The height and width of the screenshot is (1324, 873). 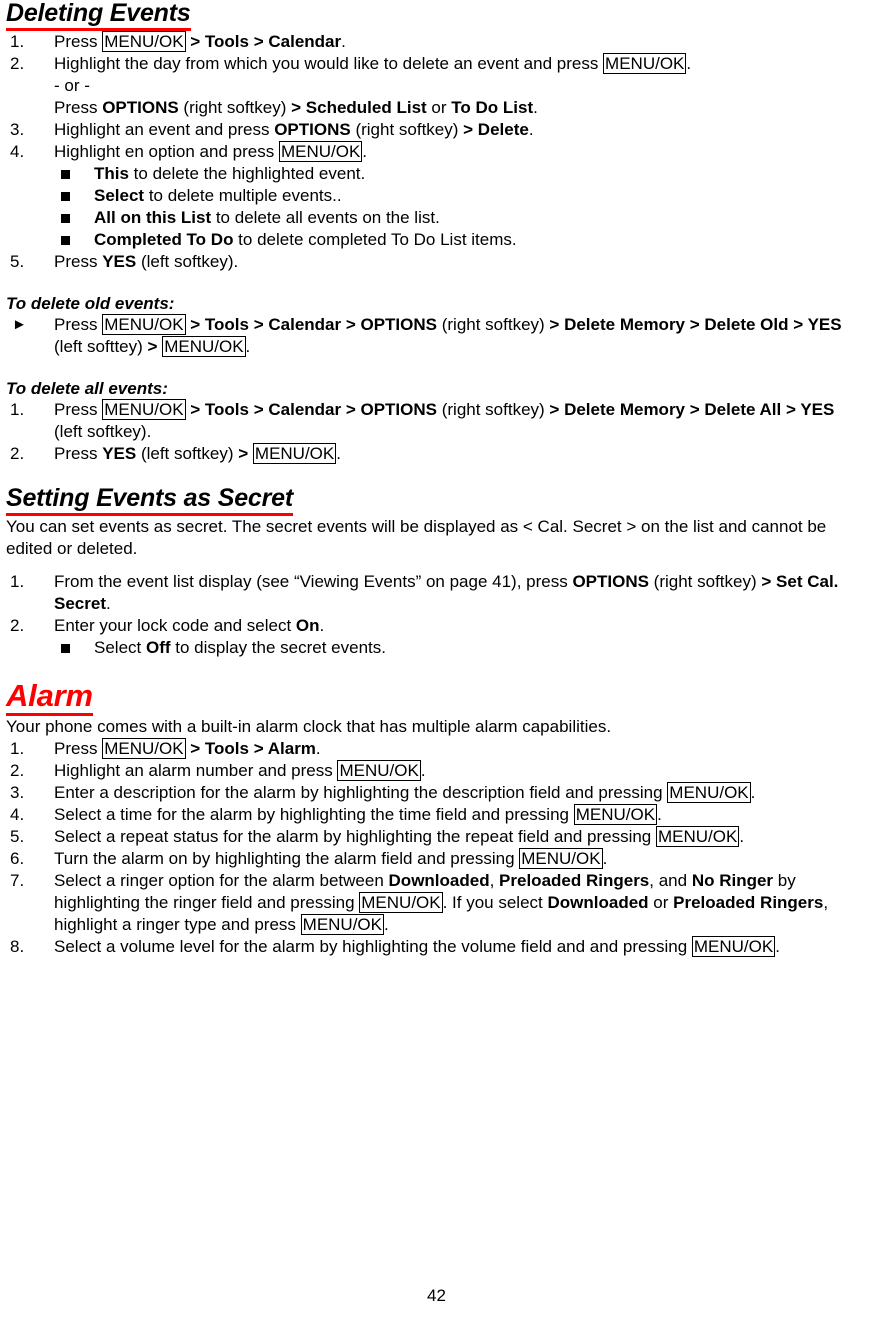 I want to click on list-item-step-1: 1. Press MENU/OK > Tools > Calendar., so click(x=436, y=42).